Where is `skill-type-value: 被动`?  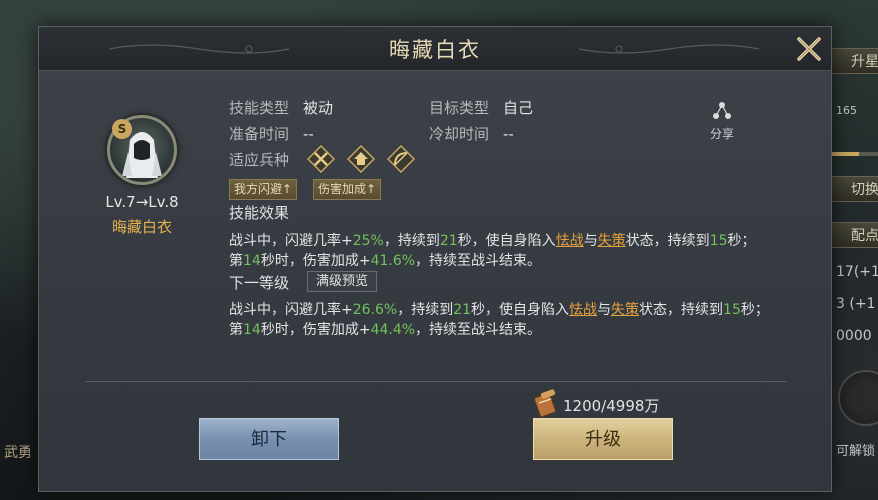
skill-type-value: 被动 is located at coordinates (318, 108).